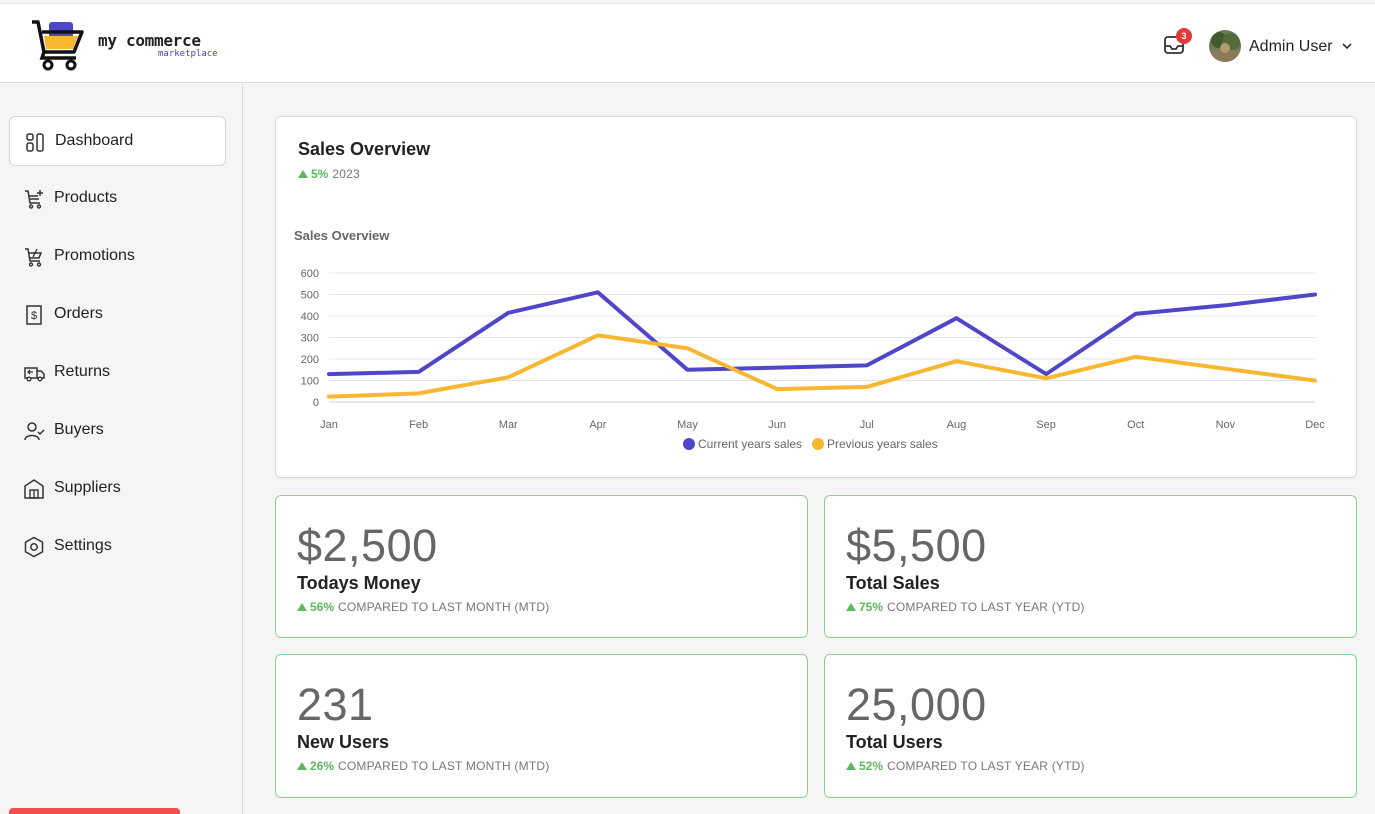  I want to click on trend-label: 2023, so click(346, 174).